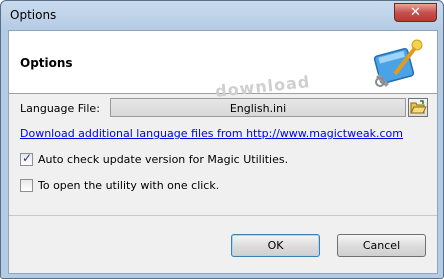  I want to click on magic-tools-icon, so click(398, 63).